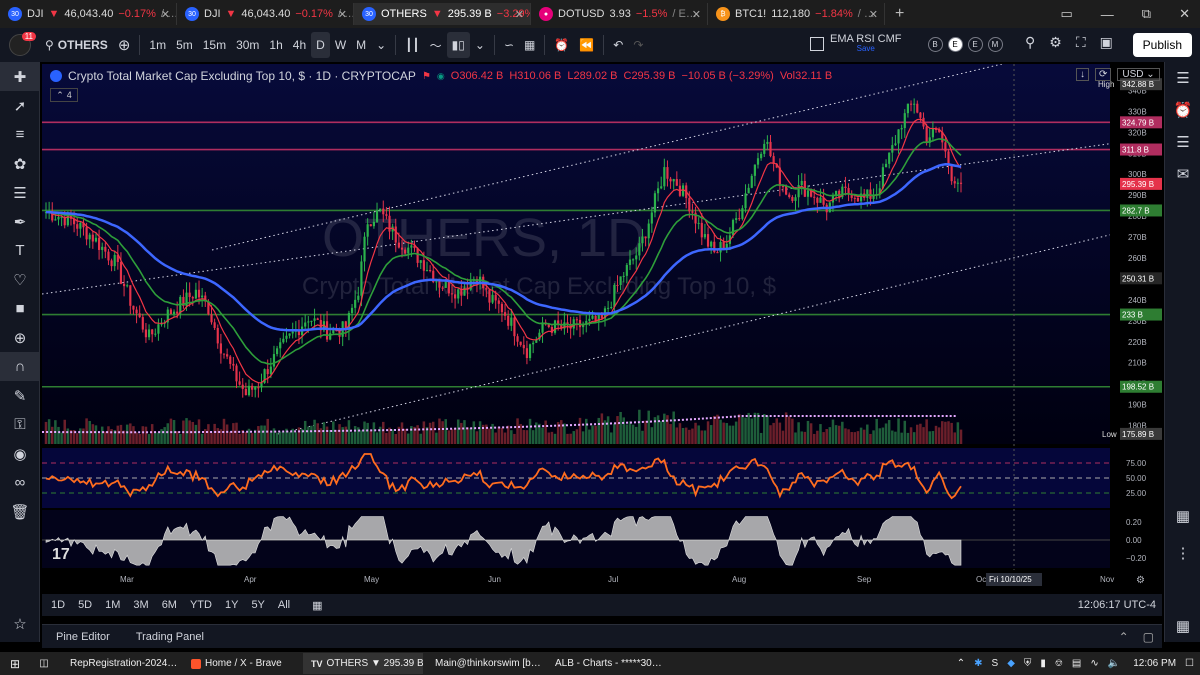 The image size is (1200, 675). I want to click on publish-button: Publish, so click(1162, 45).